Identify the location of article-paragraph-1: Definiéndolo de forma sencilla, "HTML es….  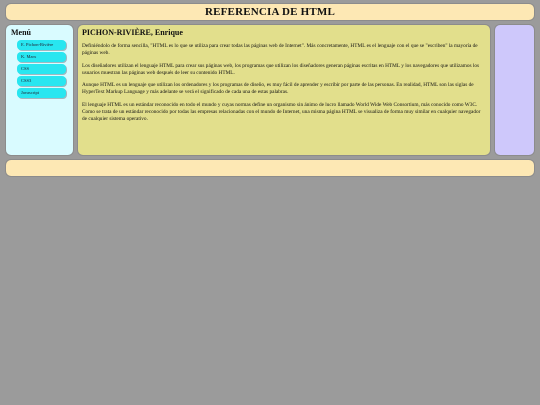
(280, 50).